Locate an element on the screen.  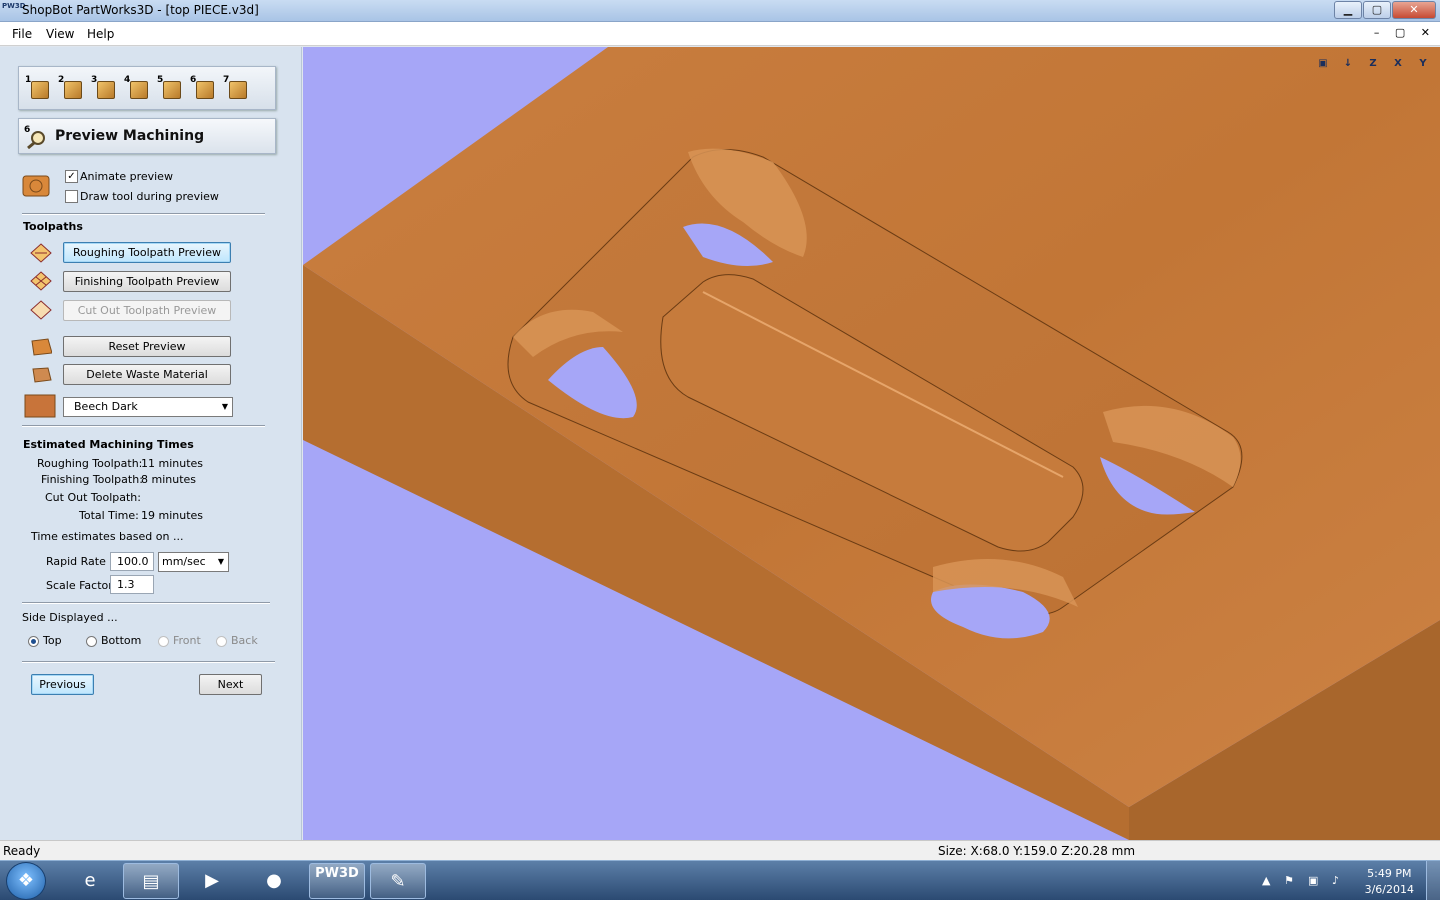
animate-icon is located at coordinates (37, 185).